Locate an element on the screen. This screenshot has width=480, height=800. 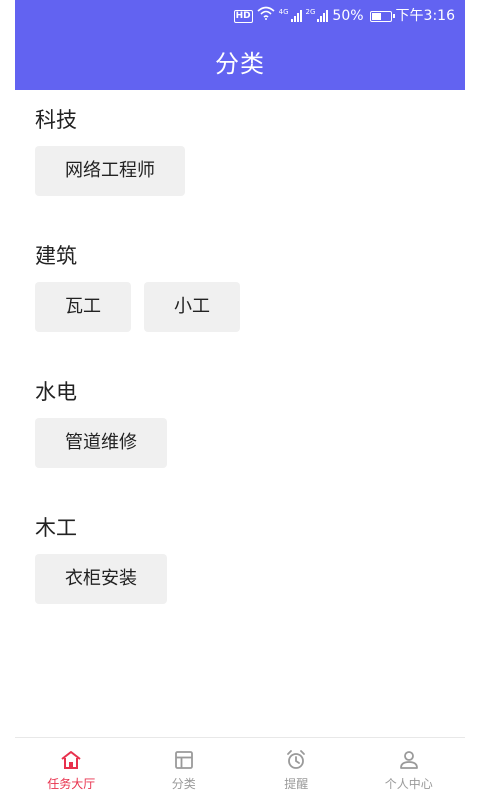
page-title: 分类 is located at coordinates (240, 64).